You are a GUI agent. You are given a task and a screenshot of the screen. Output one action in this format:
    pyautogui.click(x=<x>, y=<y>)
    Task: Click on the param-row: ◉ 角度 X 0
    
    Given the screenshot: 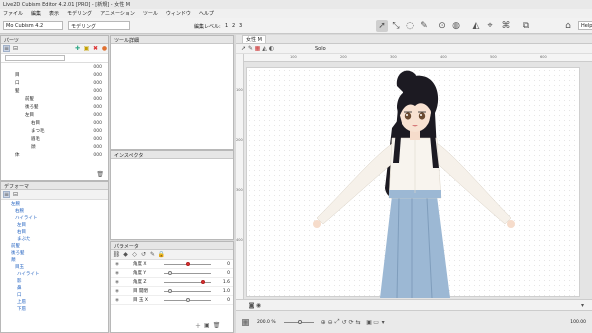 What is the action you would take?
    pyautogui.click(x=172, y=264)
    